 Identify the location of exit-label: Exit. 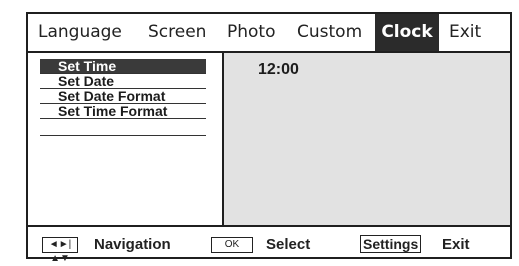
(456, 244).